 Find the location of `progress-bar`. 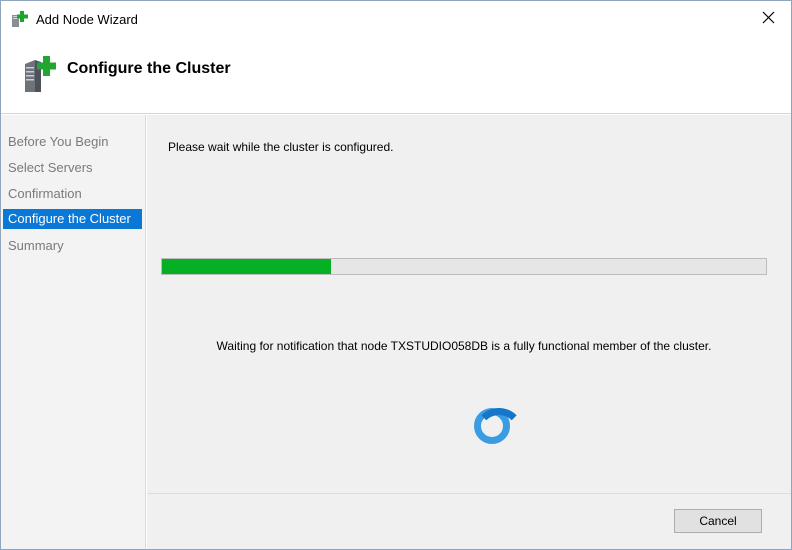

progress-bar is located at coordinates (464, 266).